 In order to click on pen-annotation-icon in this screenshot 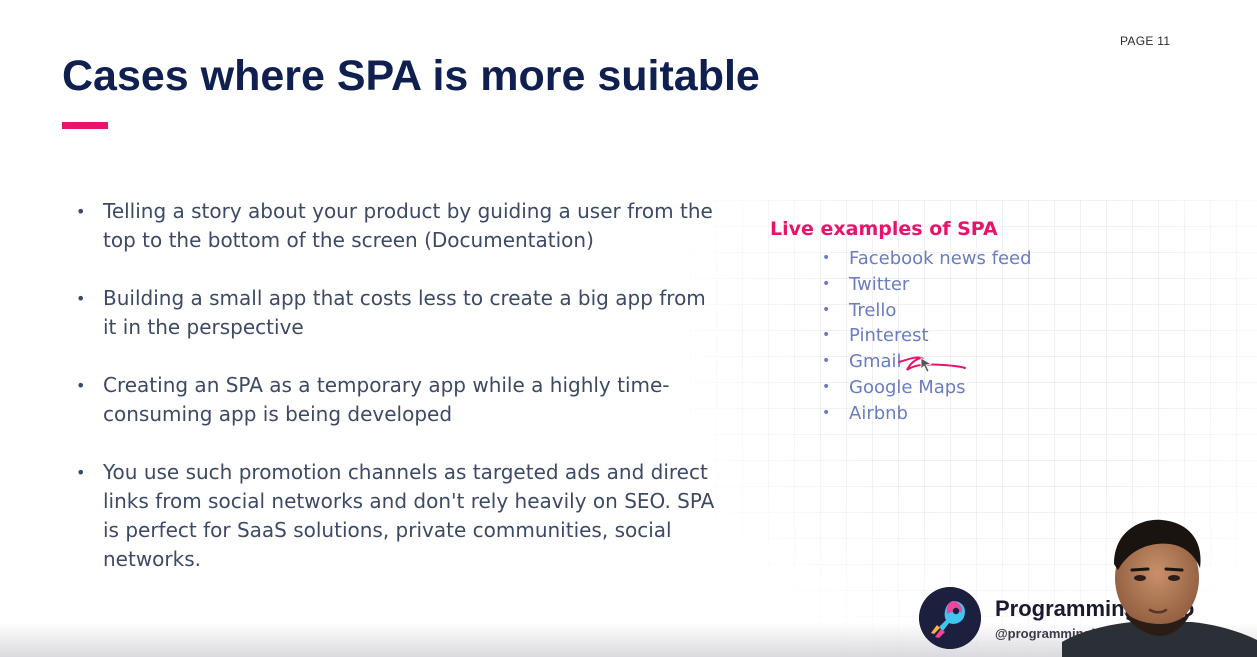, I will do `click(932, 364)`.